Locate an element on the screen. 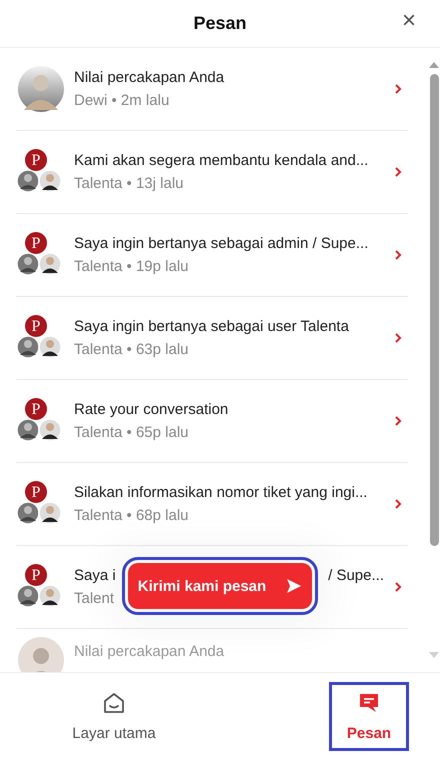 This screenshot has height=759, width=440. message-row: Nilai percakapan Anda Dewi • 2m lalu is located at coordinates (212, 89).